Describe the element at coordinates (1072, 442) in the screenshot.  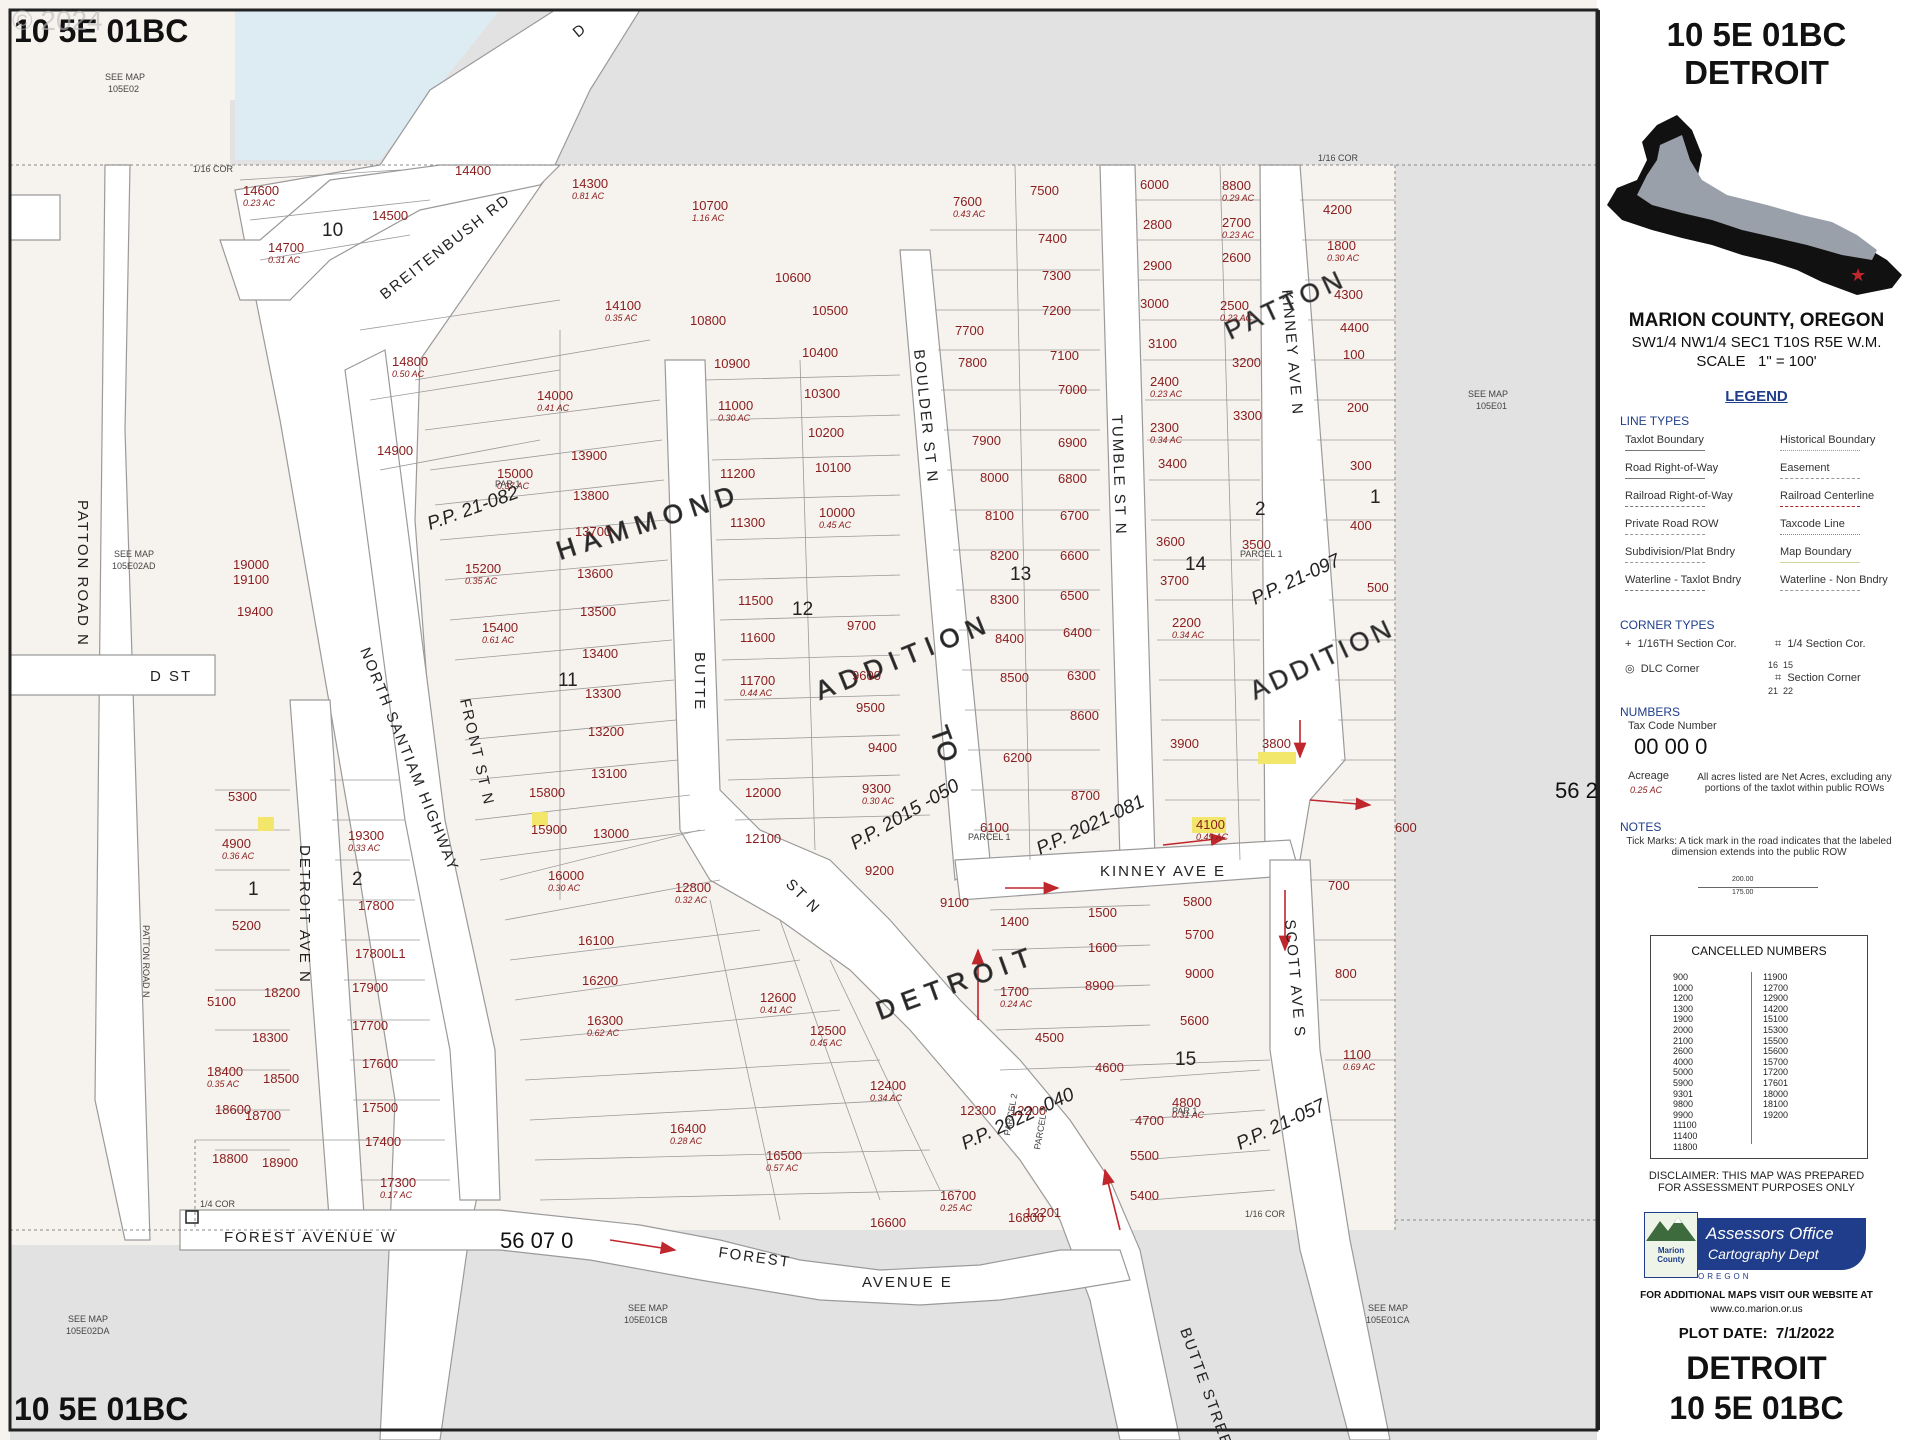
I see `taxlot-number: 6900` at that location.